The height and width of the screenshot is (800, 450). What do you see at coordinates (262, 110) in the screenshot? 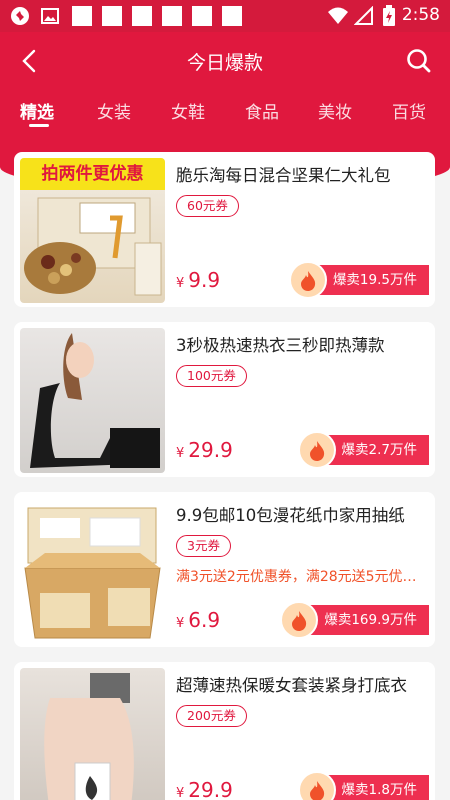
I see `tab-food: 食品` at bounding box center [262, 110].